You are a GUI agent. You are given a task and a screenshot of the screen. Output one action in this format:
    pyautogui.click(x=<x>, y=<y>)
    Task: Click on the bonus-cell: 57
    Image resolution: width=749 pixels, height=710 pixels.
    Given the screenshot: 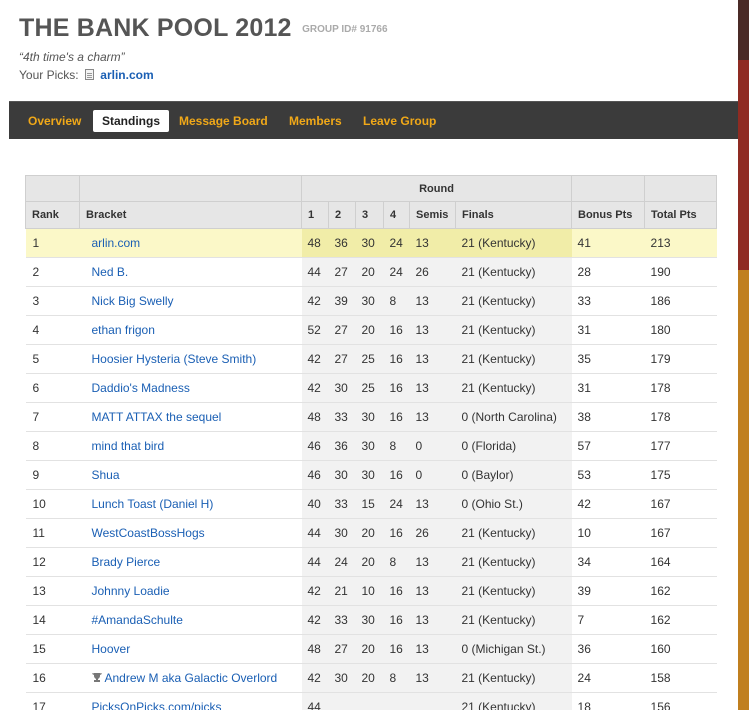 What is the action you would take?
    pyautogui.click(x=608, y=446)
    